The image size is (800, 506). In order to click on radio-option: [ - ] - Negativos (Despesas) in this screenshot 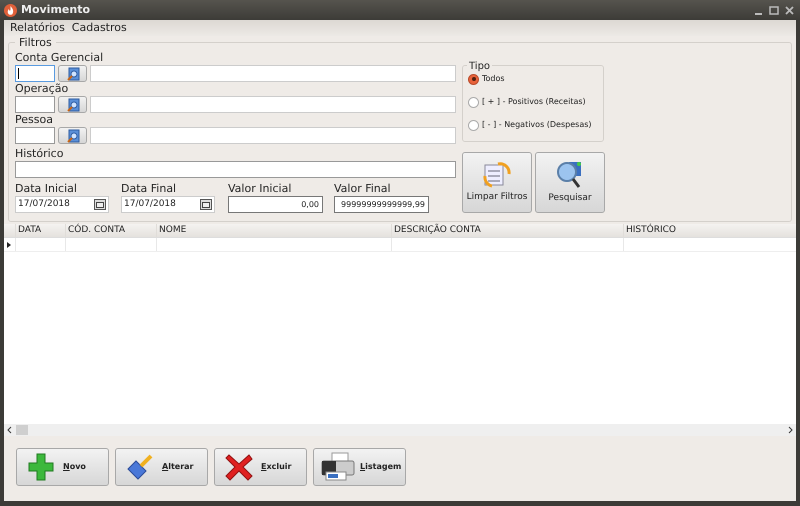, I will do `click(535, 125)`.